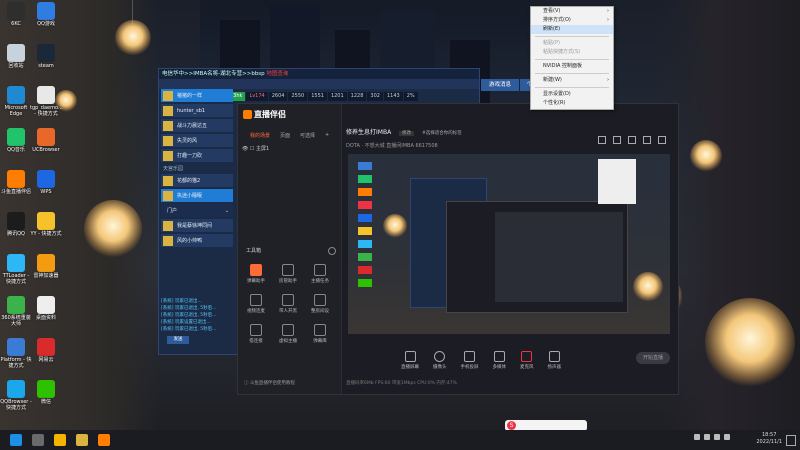 Image resolution: width=800 pixels, height=450 pixels. I want to click on desktop-icon: UCBrowser, so click(46, 140).